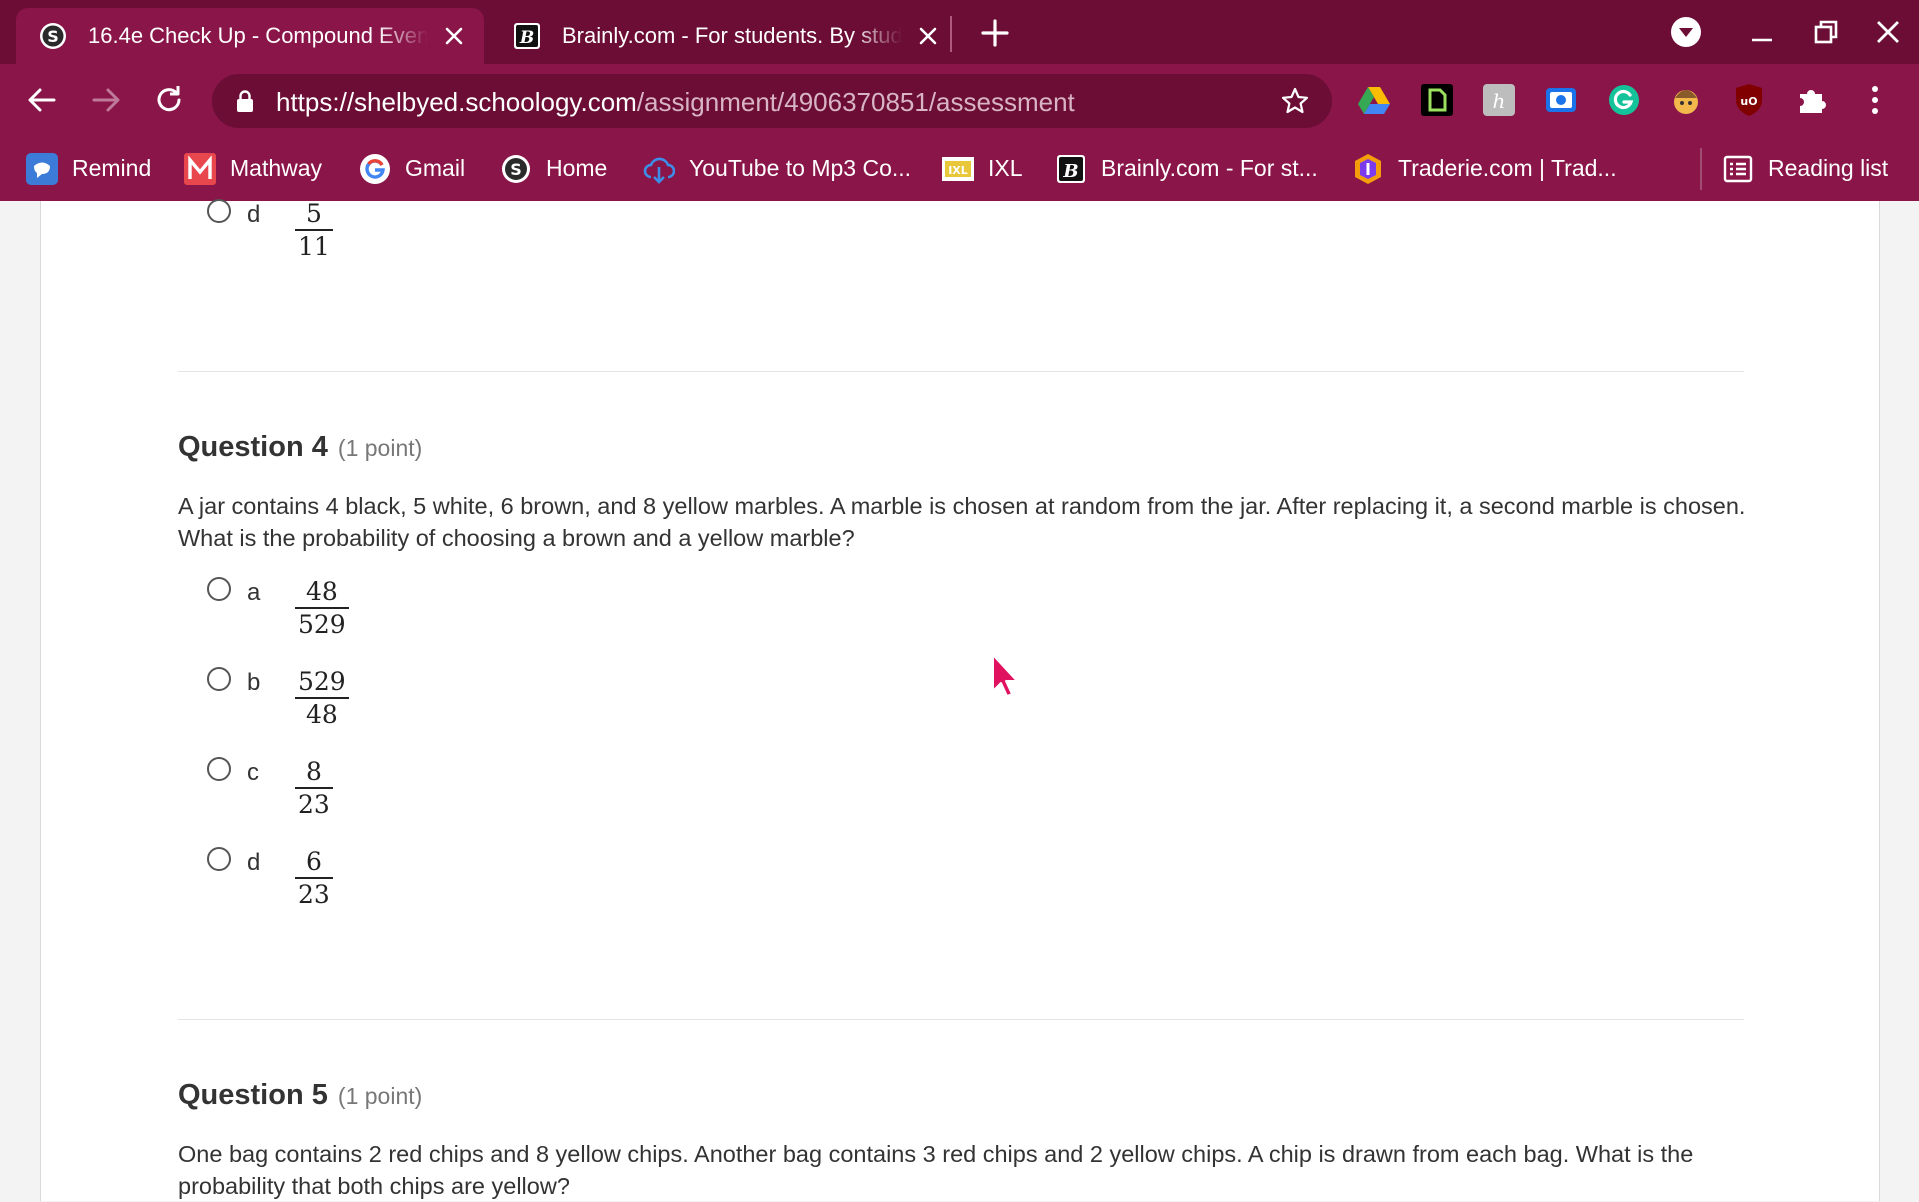 The width and height of the screenshot is (1919, 1202). What do you see at coordinates (258, 35) in the screenshot?
I see `tab-title: 16.4e Check Up - Compound Events` at bounding box center [258, 35].